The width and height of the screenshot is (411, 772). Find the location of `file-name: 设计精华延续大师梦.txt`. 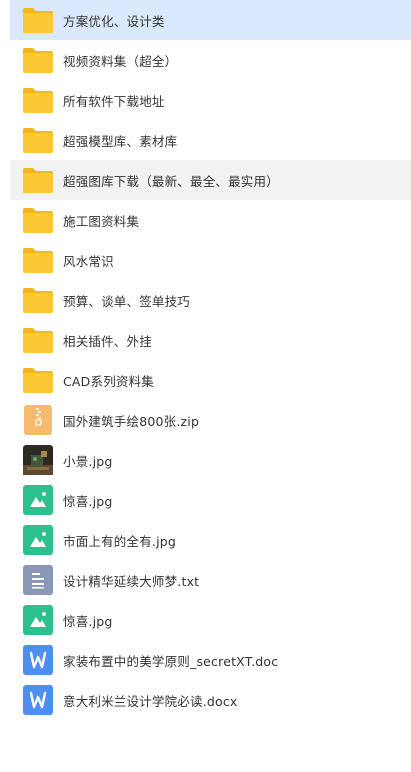

file-name: 设计精华延续大师梦.txt is located at coordinates (131, 581).